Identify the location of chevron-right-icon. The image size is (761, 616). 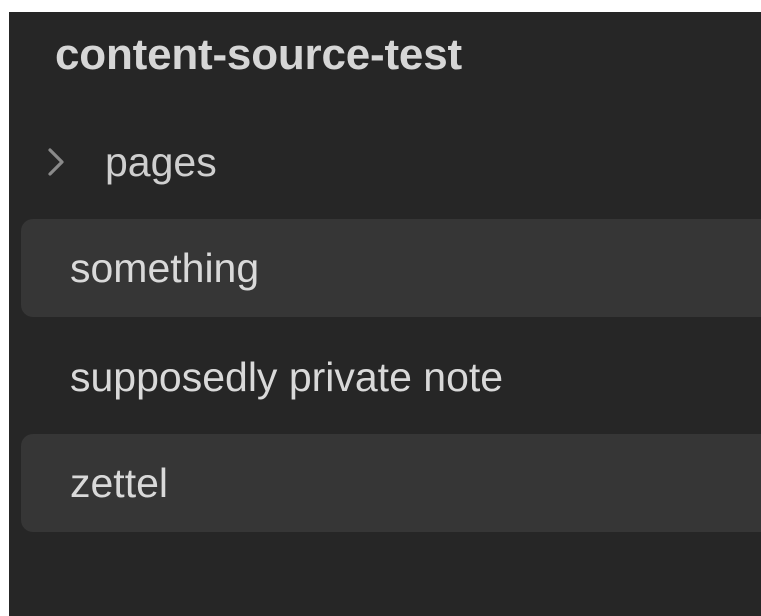
(67, 162).